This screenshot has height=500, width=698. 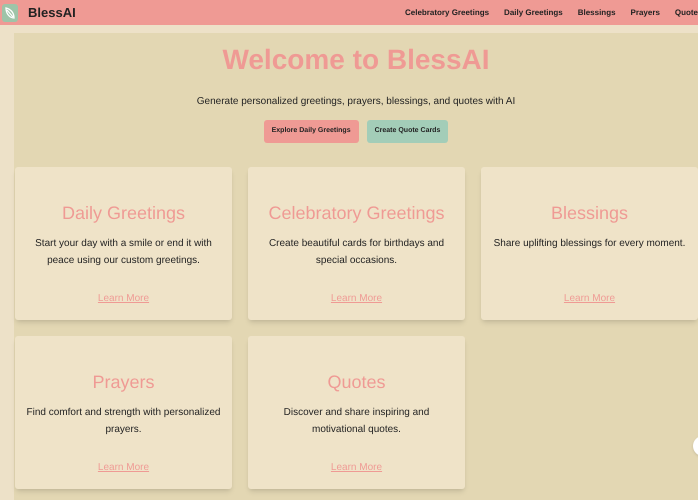 I want to click on card-title: Daily Greetings, so click(x=124, y=213).